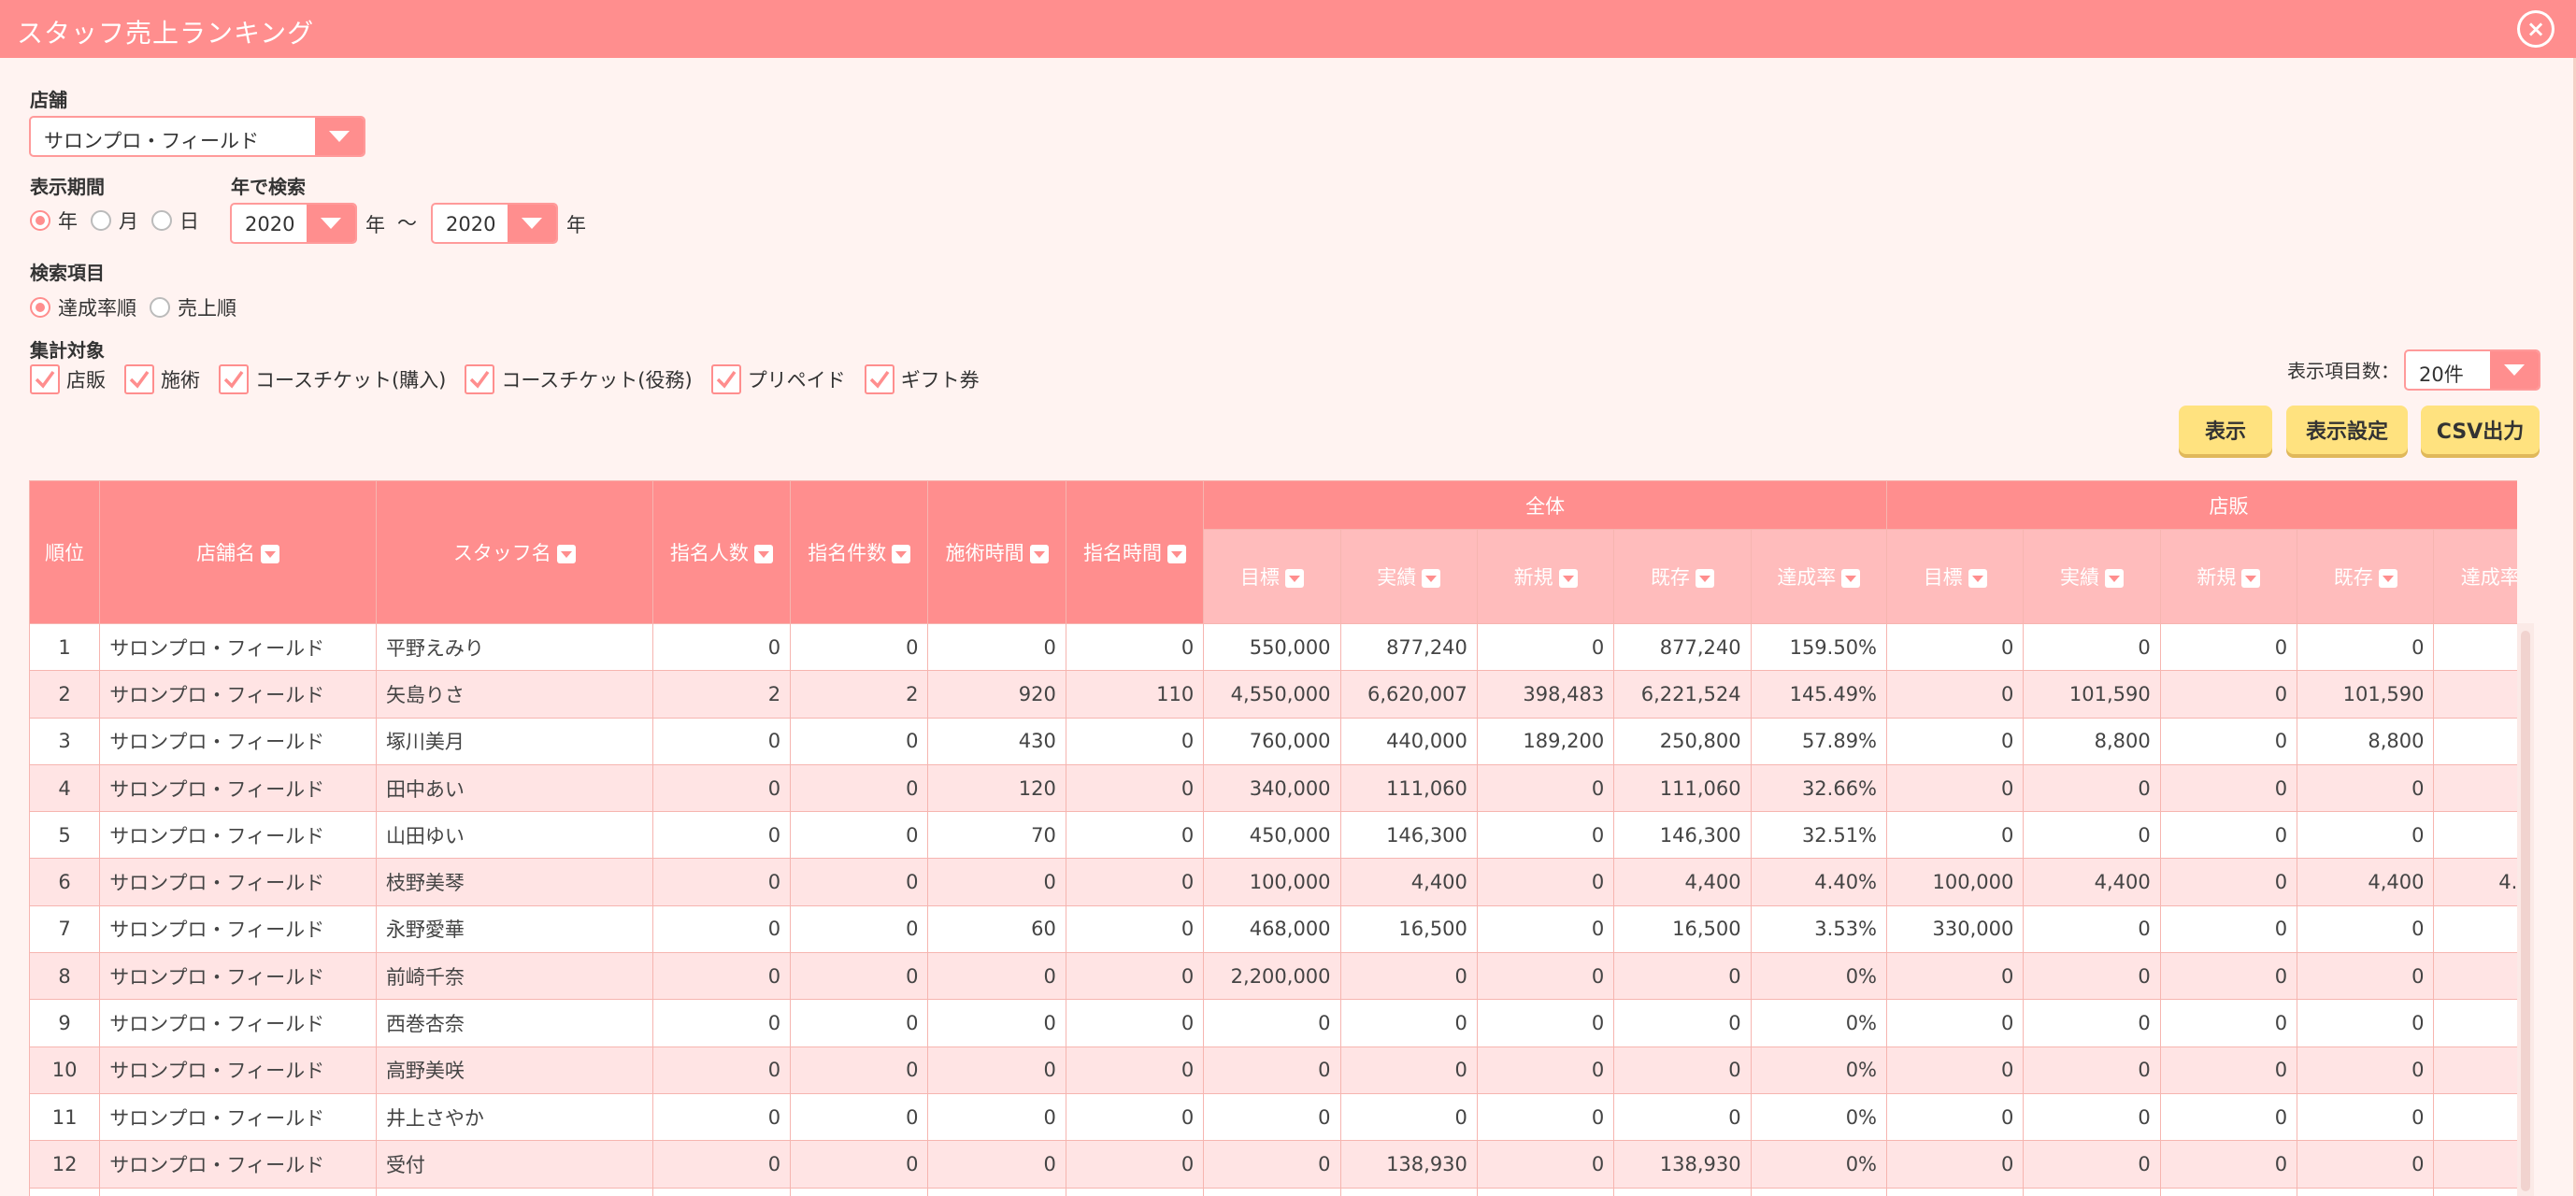  I want to click on search-radio-achievement: 達成率順, so click(83, 307).